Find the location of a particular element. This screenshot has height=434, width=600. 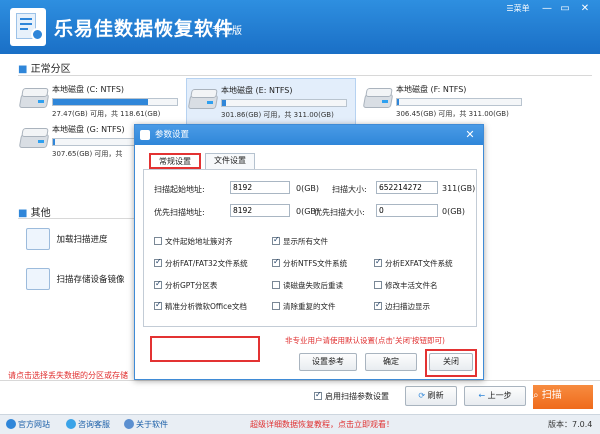

dialog-close-button: 关闭 is located at coordinates (451, 362).